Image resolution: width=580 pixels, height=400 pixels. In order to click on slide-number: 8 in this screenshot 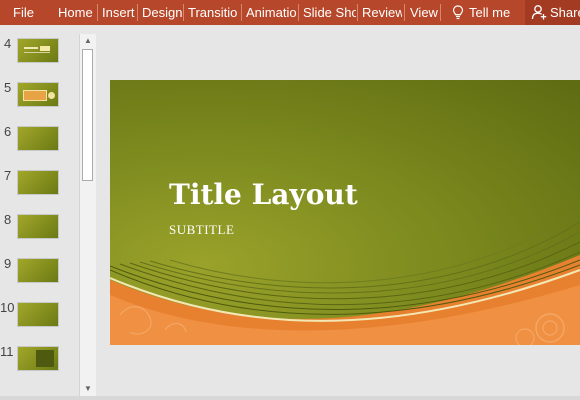, I will do `click(8, 219)`.